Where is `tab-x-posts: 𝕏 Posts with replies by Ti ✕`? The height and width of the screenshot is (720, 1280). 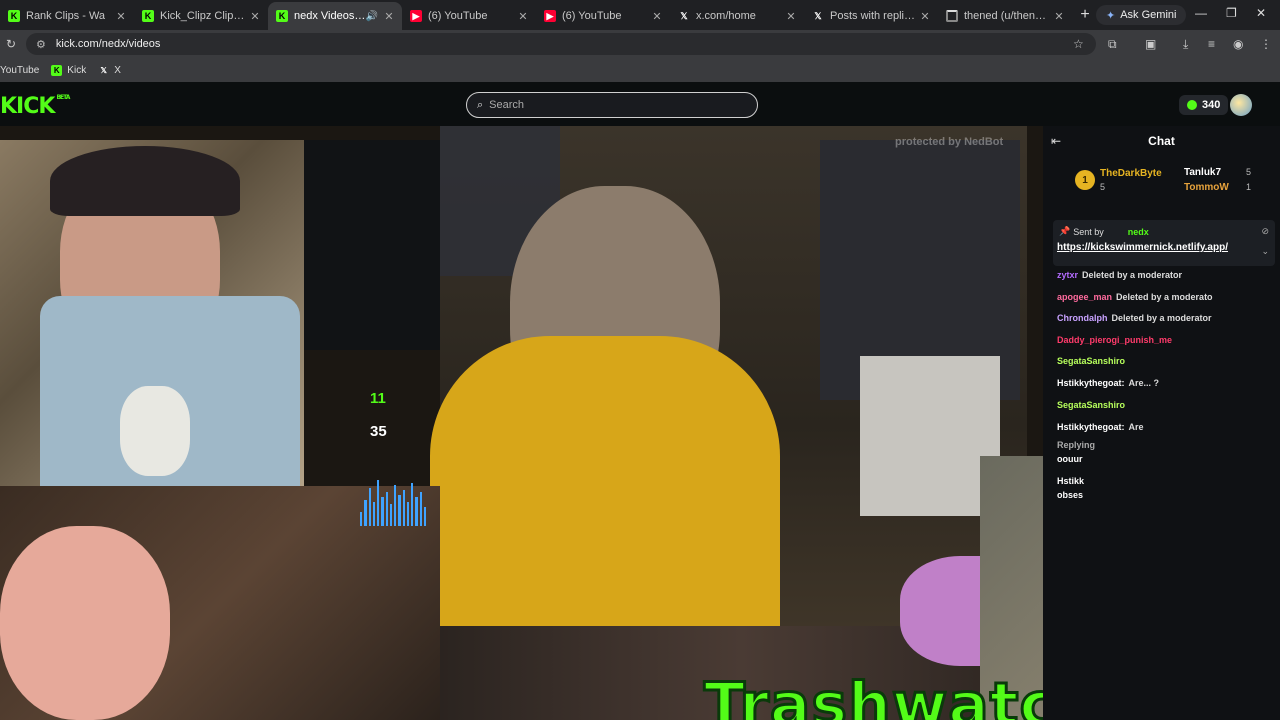
tab-x-posts: 𝕏 Posts with replies by Ti ✕ is located at coordinates (871, 16).